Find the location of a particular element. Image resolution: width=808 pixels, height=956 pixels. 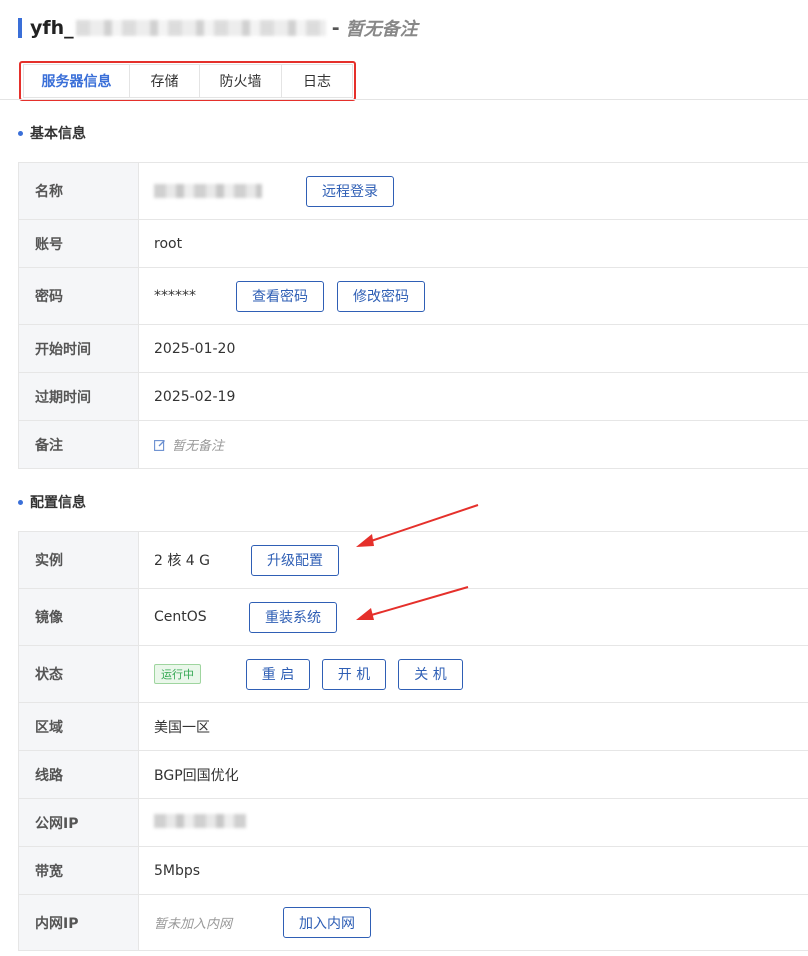

arrow-to-upgrade-icon is located at coordinates (417, 525).